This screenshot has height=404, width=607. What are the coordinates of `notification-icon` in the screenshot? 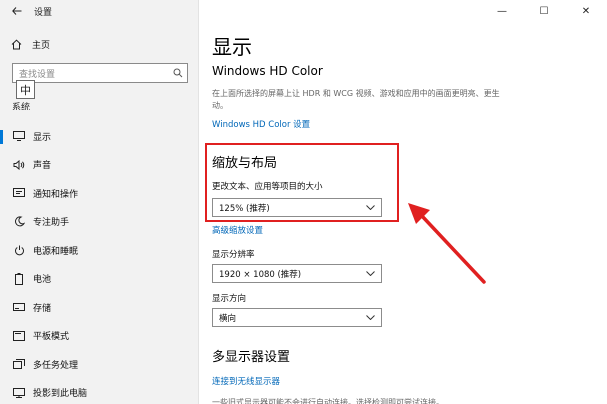 It's located at (19, 193).